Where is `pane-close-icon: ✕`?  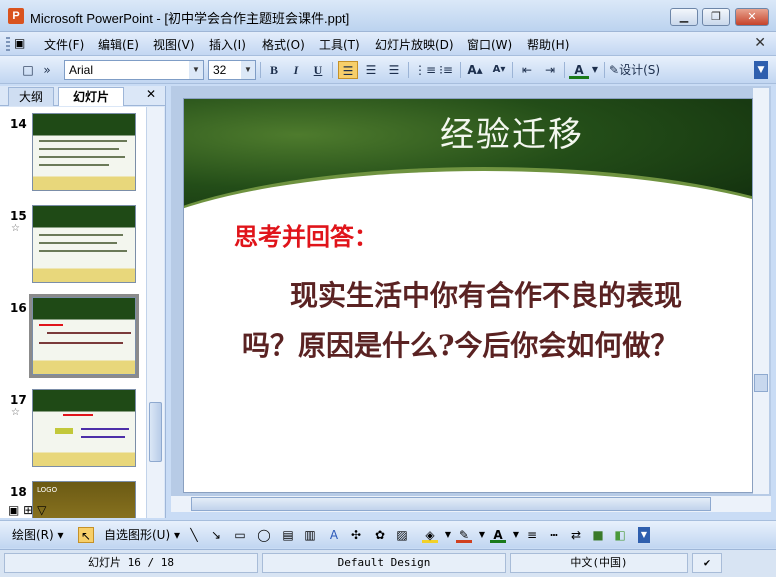
pane-close-icon: ✕ is located at coordinates (151, 94).